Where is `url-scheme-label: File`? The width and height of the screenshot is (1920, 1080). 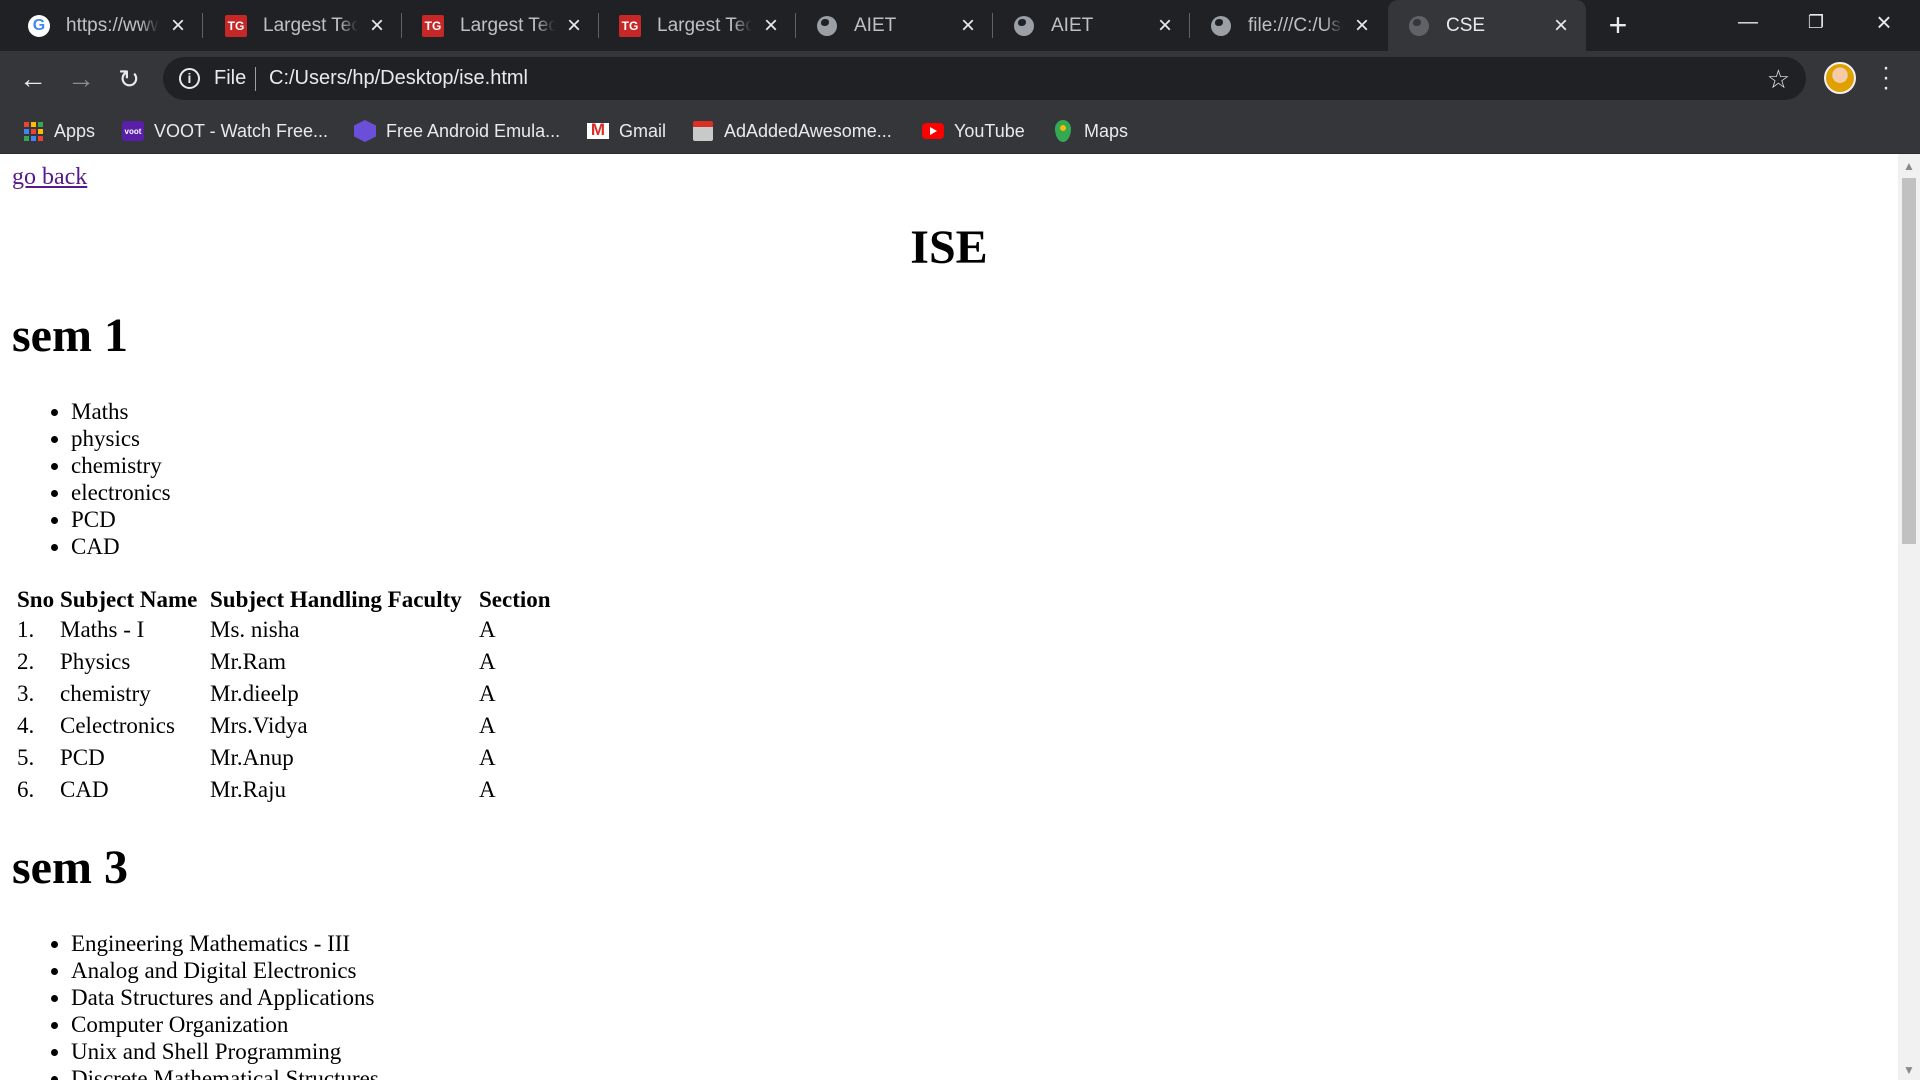 url-scheme-label: File is located at coordinates (230, 78).